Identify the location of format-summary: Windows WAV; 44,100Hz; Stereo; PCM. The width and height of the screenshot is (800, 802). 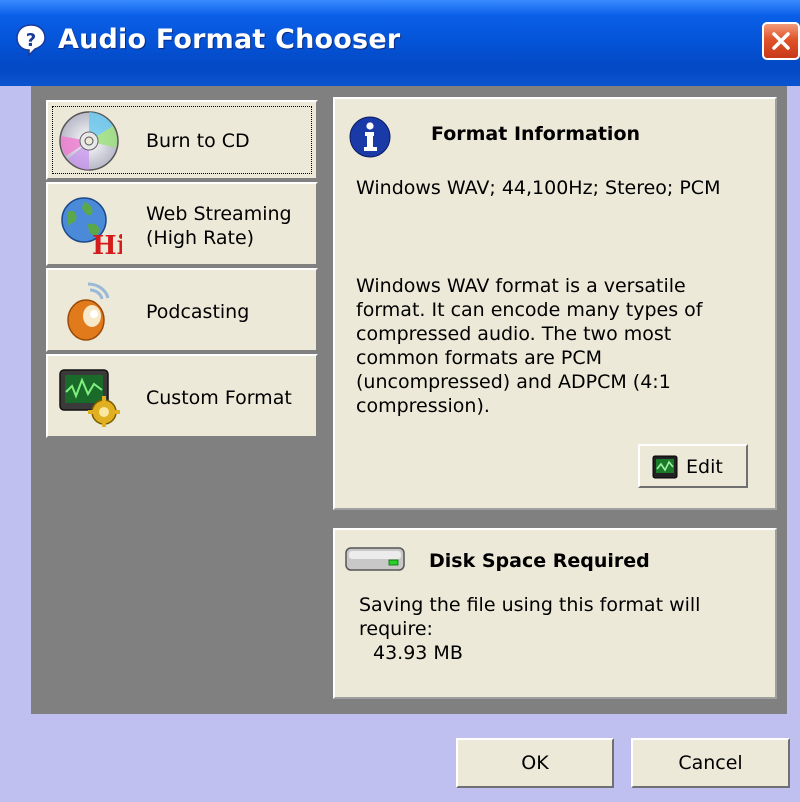
(538, 188).